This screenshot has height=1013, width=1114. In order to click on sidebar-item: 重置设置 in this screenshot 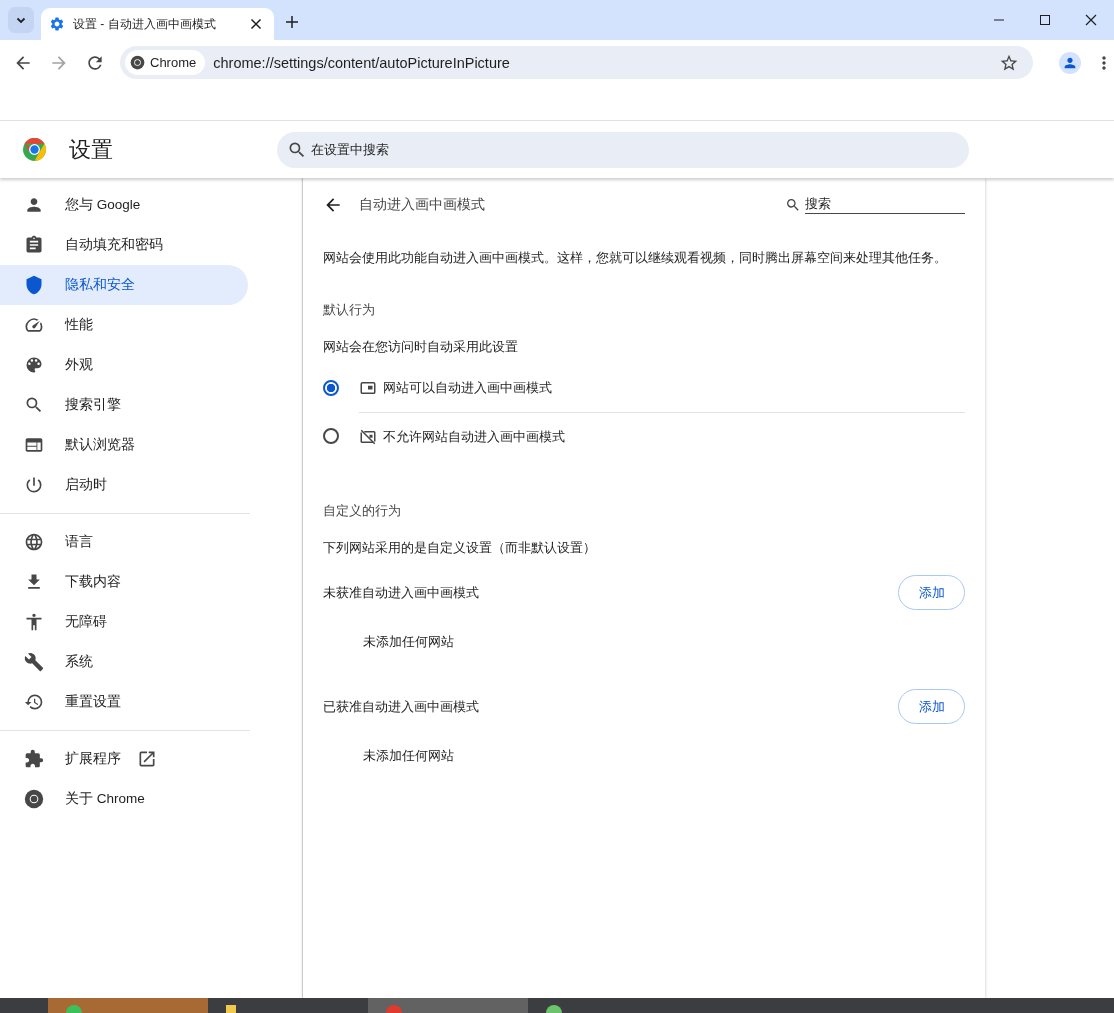, I will do `click(124, 702)`.